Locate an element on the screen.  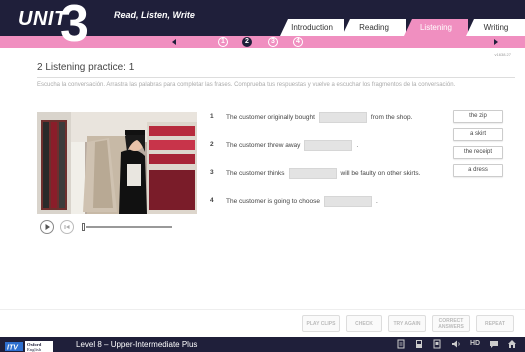
notebook-icon is located at coordinates (437, 344).